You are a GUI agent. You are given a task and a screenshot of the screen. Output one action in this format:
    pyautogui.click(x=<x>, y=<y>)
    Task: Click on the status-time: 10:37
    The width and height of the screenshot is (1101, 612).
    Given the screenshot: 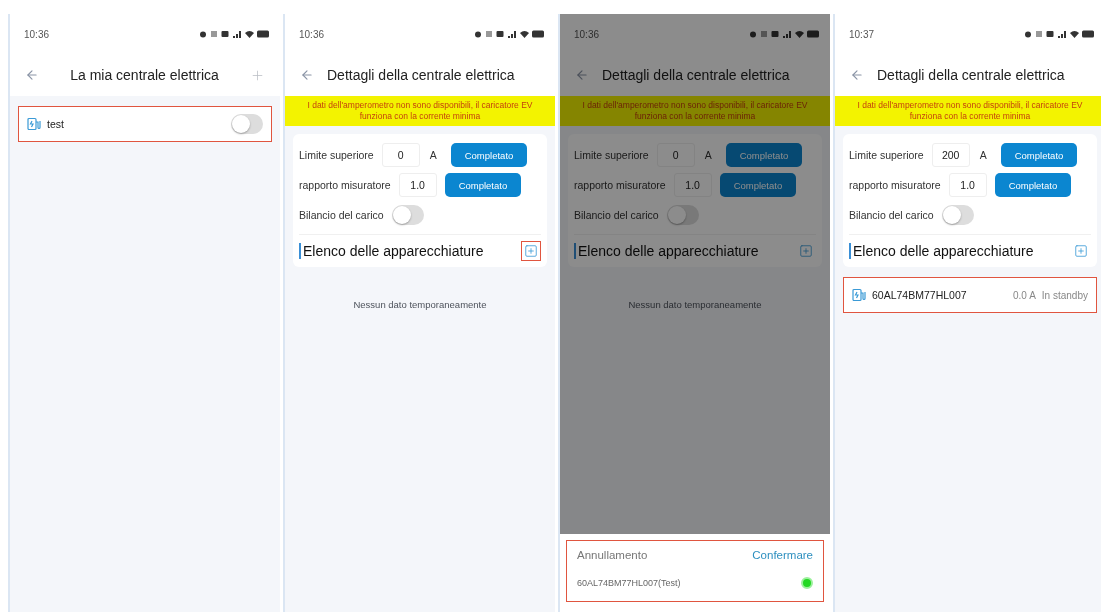 What is the action you would take?
    pyautogui.click(x=862, y=34)
    